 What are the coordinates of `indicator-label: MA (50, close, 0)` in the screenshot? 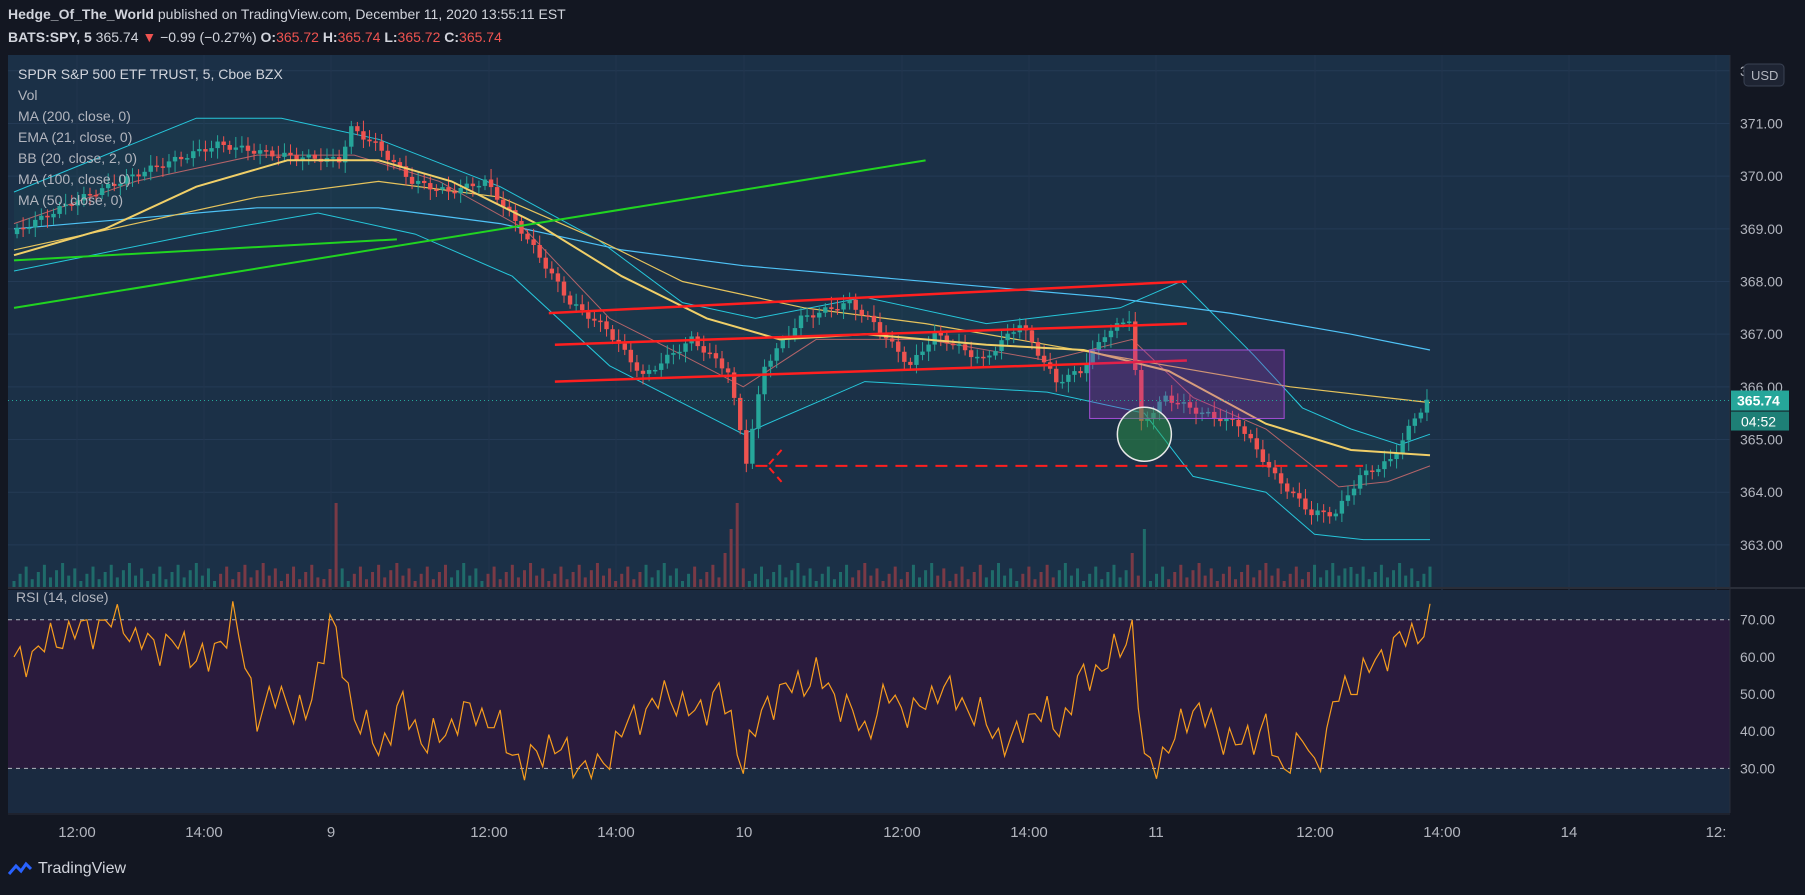 It's located at (70, 200).